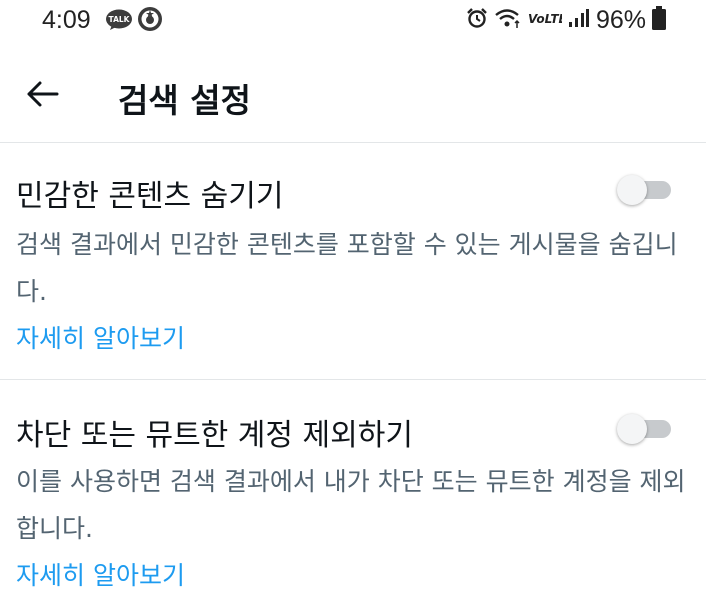 The image size is (706, 608). I want to click on svg-text: TALK, so click(120, 19).